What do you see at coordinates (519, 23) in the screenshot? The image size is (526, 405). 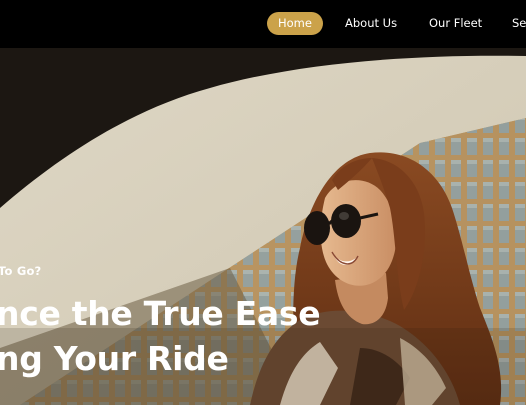 I see `nav-services-link: Ser` at bounding box center [519, 23].